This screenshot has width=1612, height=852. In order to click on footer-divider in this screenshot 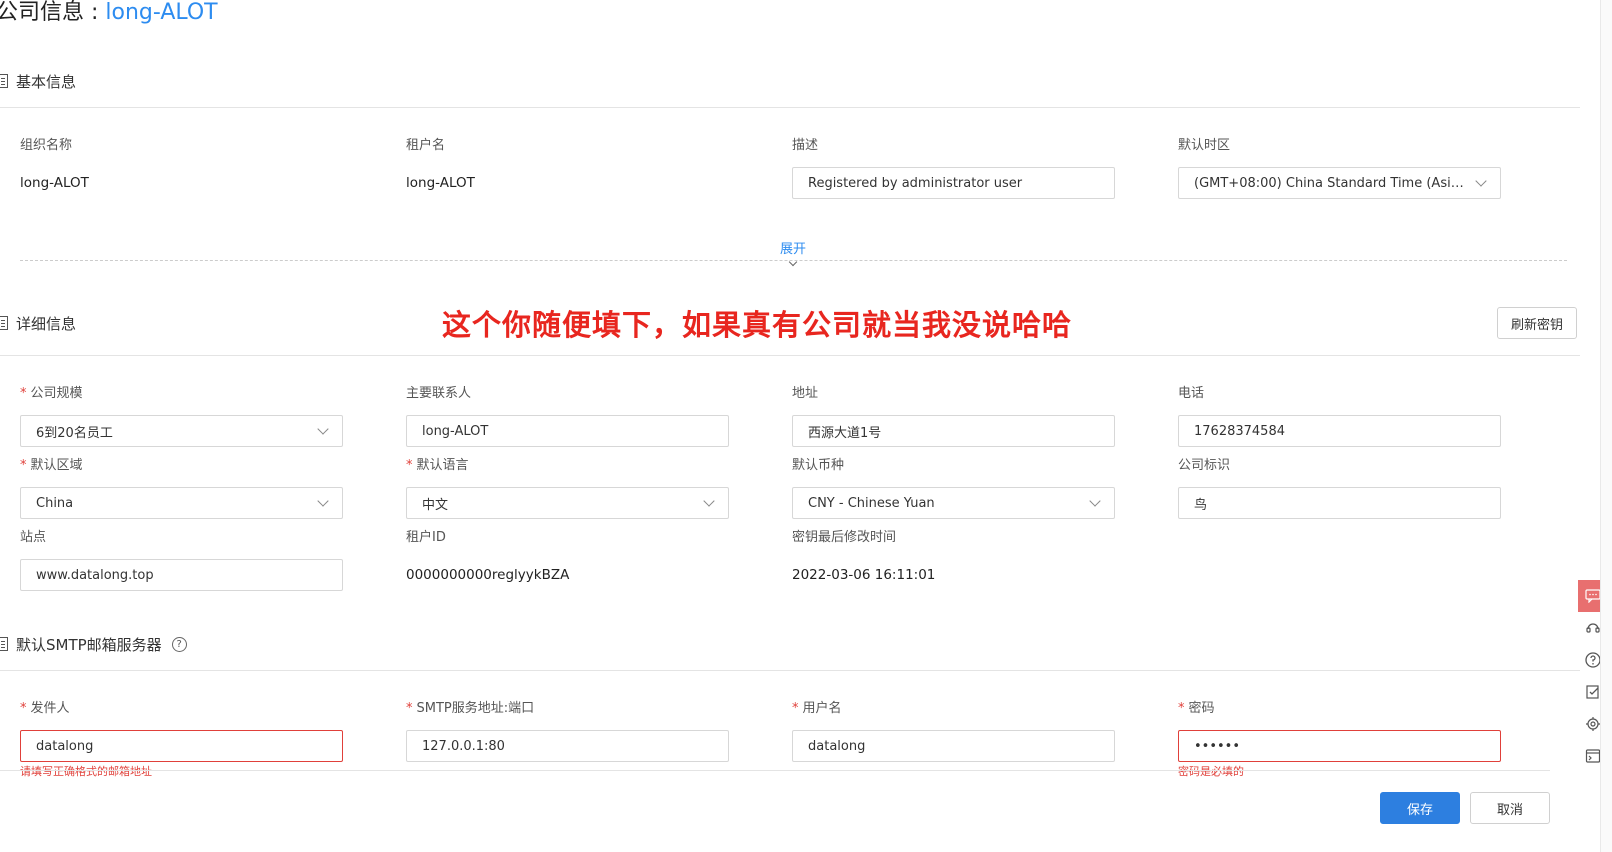, I will do `click(775, 770)`.